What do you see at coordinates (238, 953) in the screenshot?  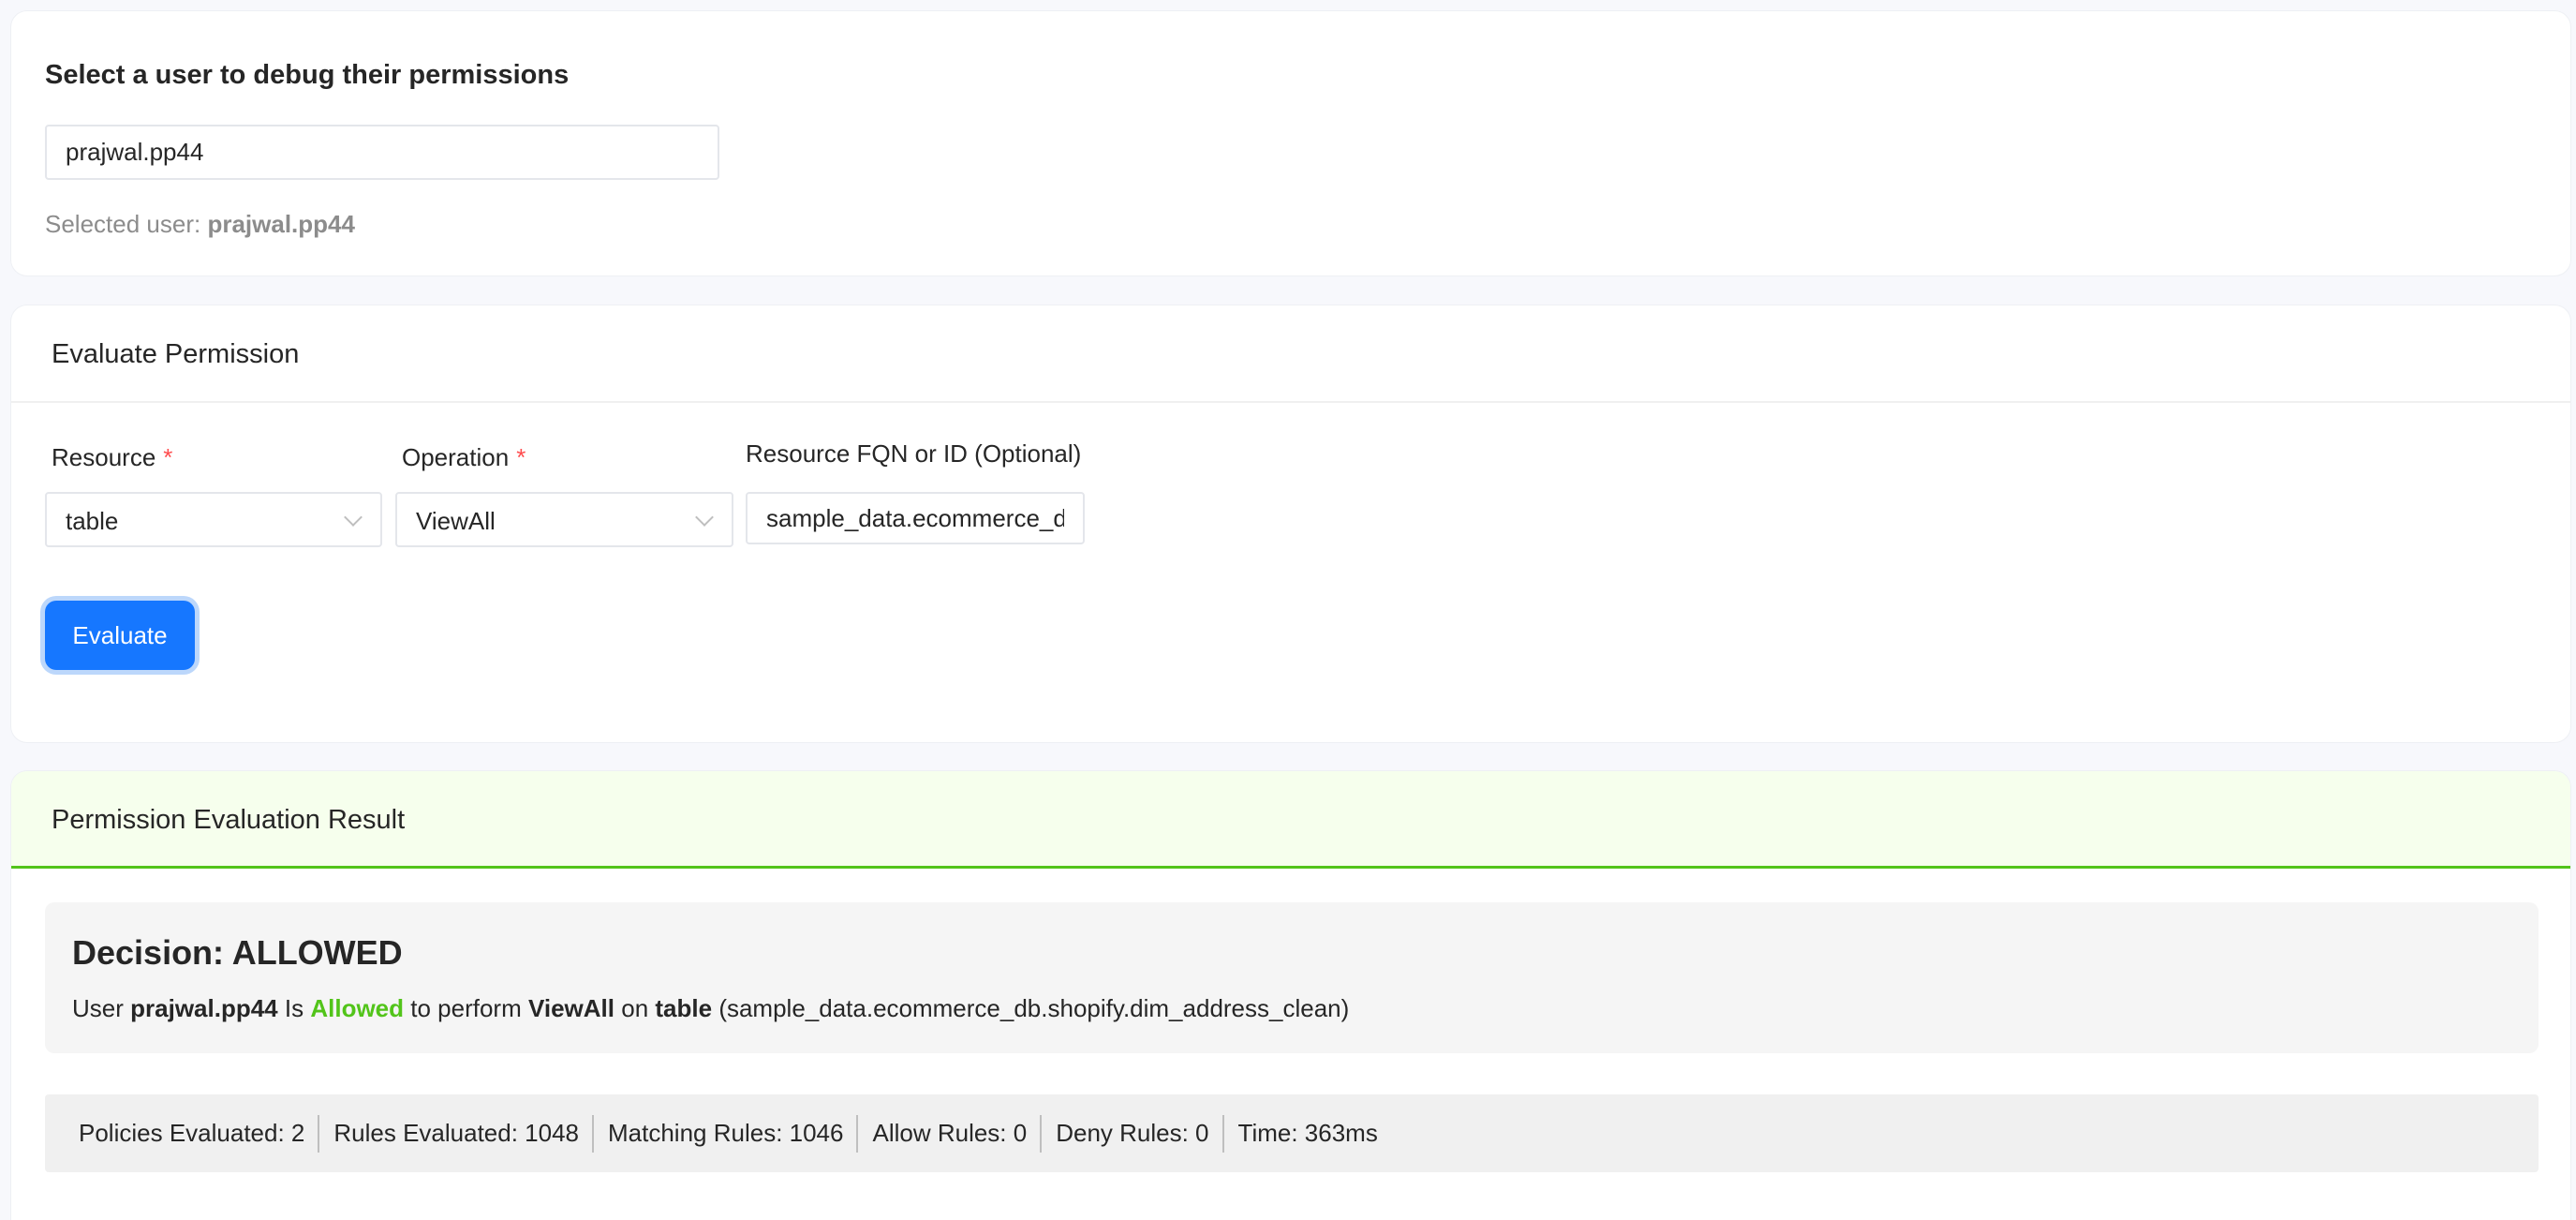 I see `decision-title: Decision: ALLOWED` at bounding box center [238, 953].